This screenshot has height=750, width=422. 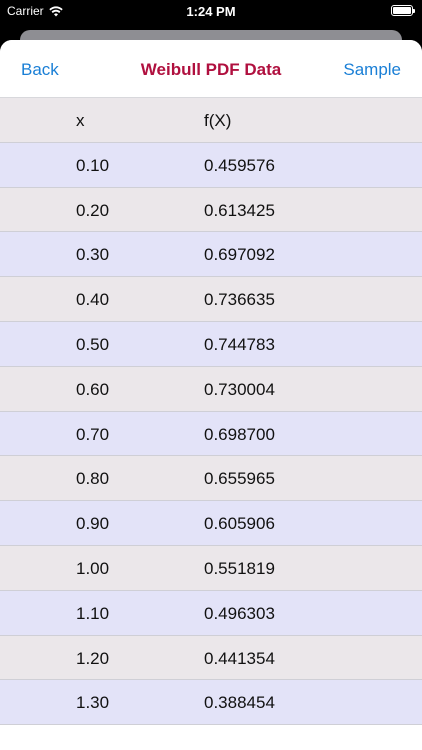 What do you see at coordinates (239, 524) in the screenshot?
I see `cell-fx: 0.605906` at bounding box center [239, 524].